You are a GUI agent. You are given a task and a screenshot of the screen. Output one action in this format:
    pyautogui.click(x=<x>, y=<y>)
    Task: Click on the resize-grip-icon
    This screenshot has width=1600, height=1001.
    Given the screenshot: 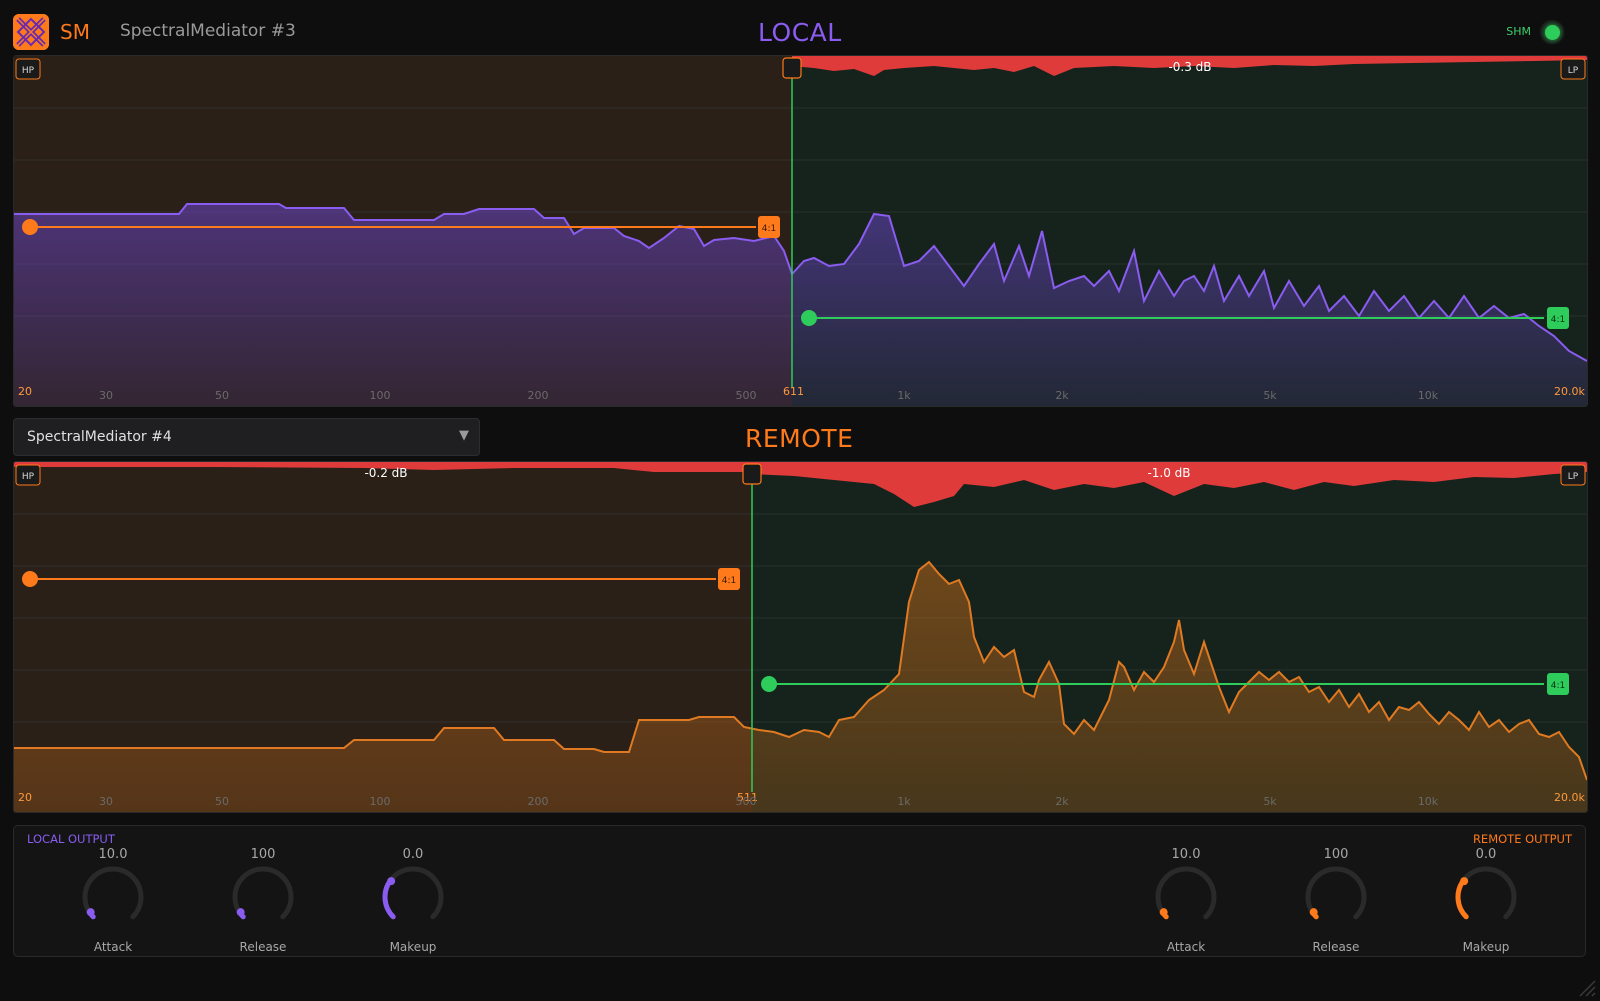 What is the action you would take?
    pyautogui.click(x=1585, y=986)
    